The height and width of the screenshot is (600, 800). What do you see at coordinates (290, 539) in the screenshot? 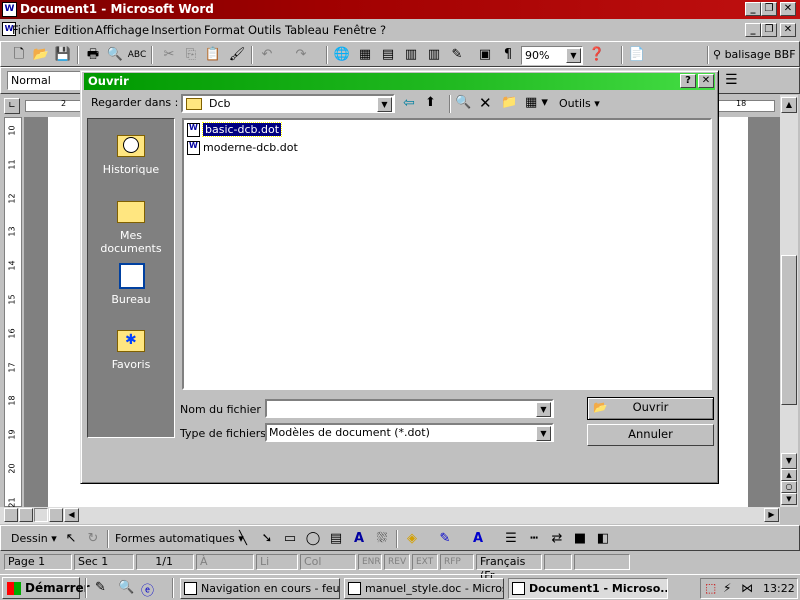
I see `rectangle-icon: ▭` at bounding box center [290, 539].